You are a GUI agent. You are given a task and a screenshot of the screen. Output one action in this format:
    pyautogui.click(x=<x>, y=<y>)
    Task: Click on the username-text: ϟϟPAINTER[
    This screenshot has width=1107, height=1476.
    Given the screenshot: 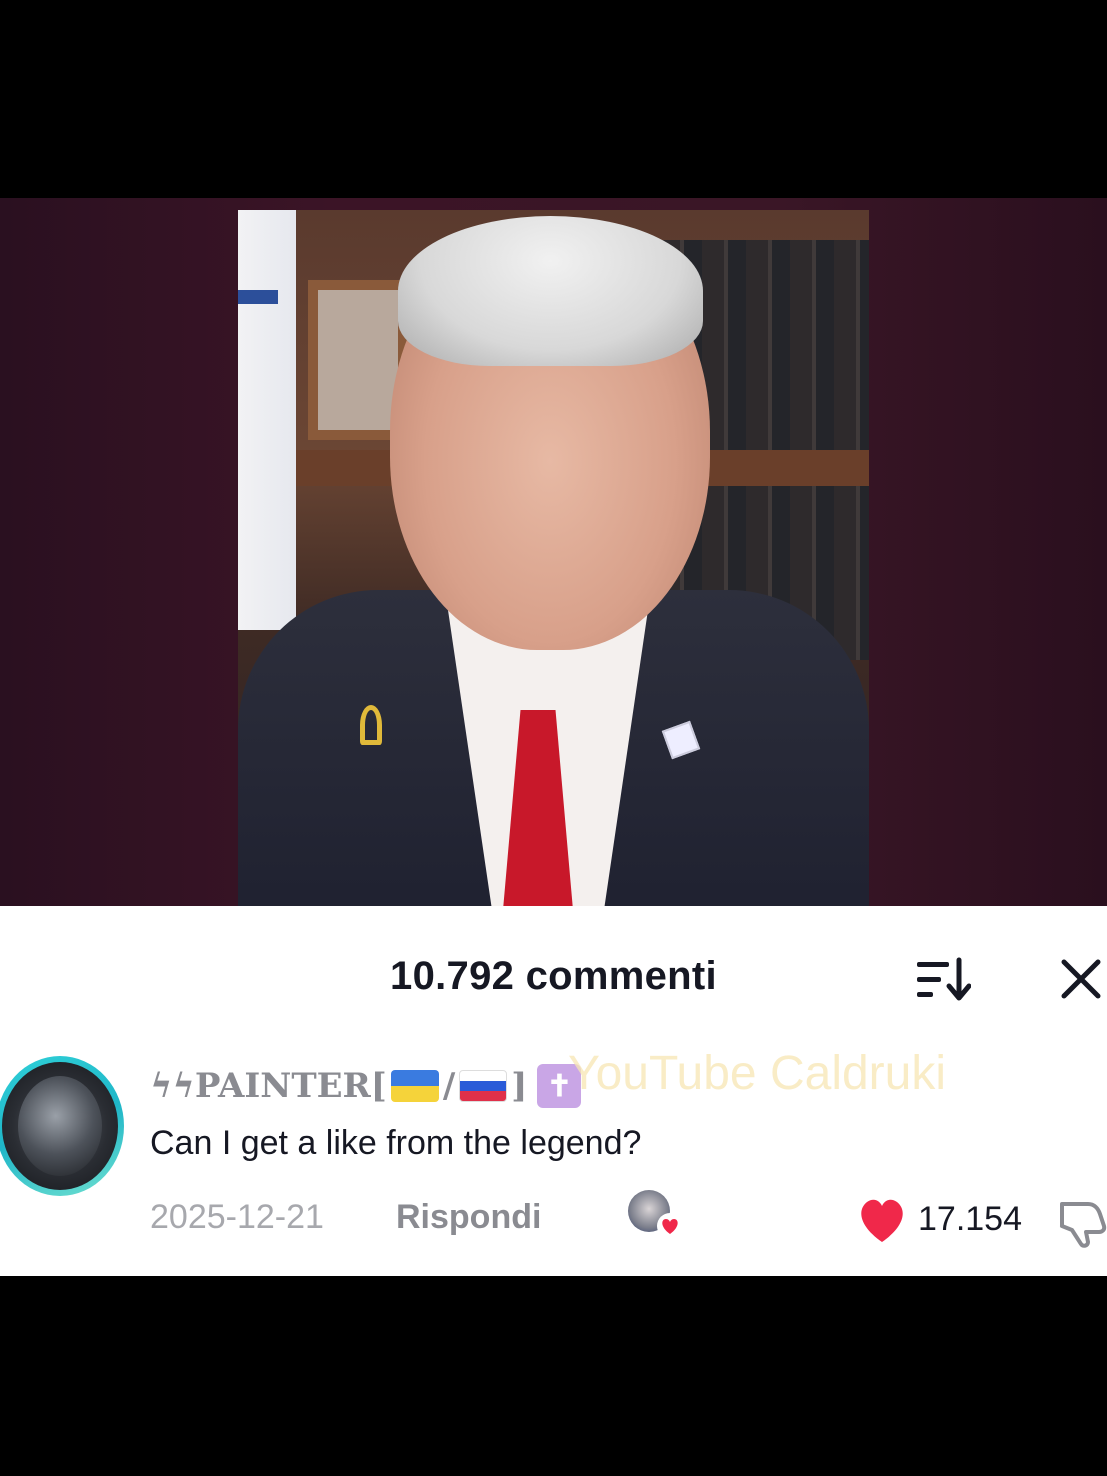 What is the action you would take?
    pyautogui.click(x=268, y=1086)
    